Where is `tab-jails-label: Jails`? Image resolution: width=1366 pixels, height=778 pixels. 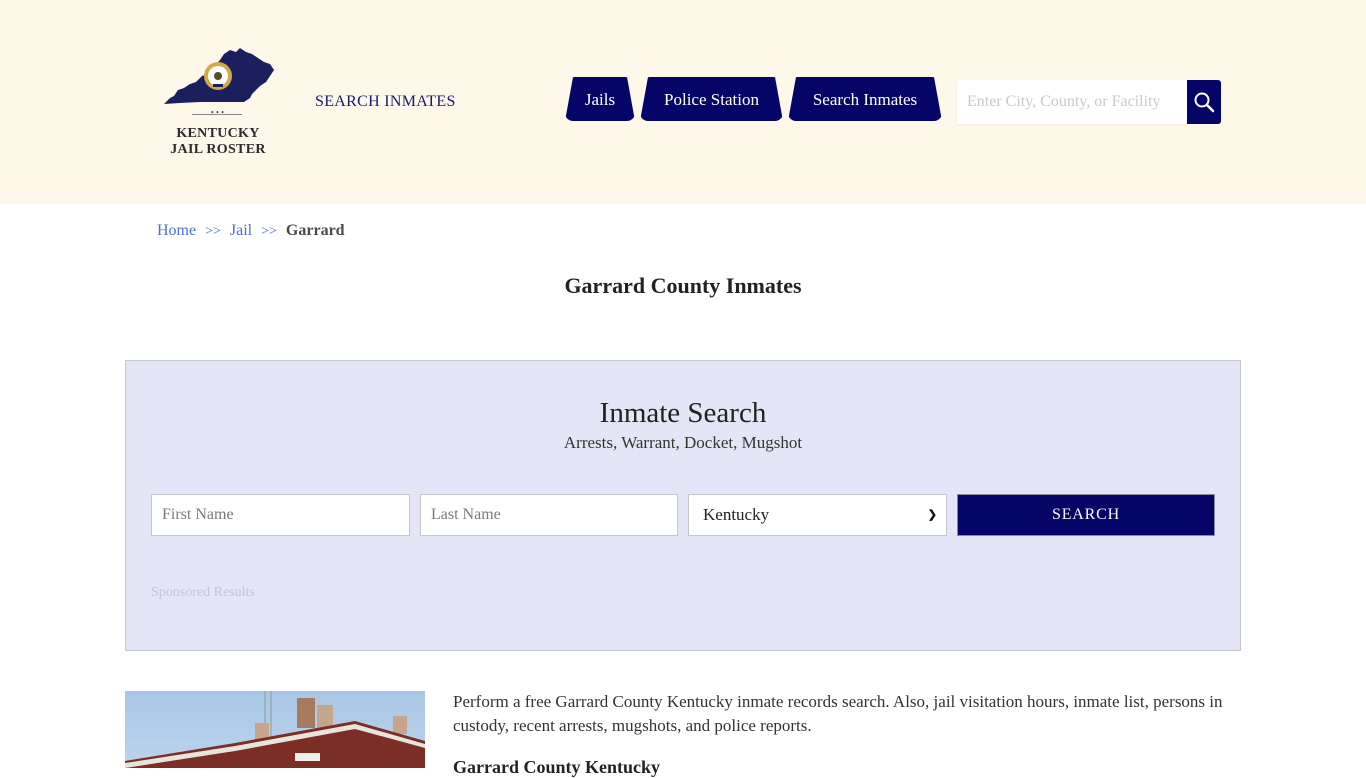
tab-jails-label: Jails is located at coordinates (600, 99).